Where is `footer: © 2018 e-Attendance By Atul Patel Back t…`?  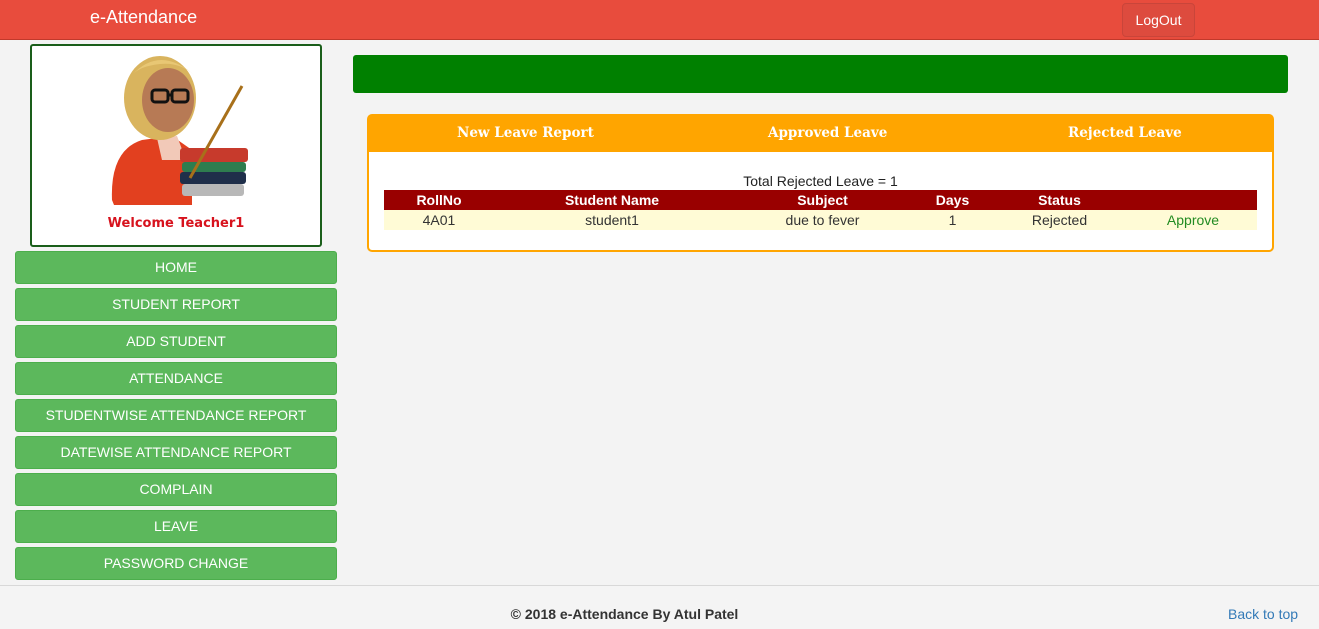
footer: © 2018 e-Attendance By Atul Patel Back t… is located at coordinates (659, 607).